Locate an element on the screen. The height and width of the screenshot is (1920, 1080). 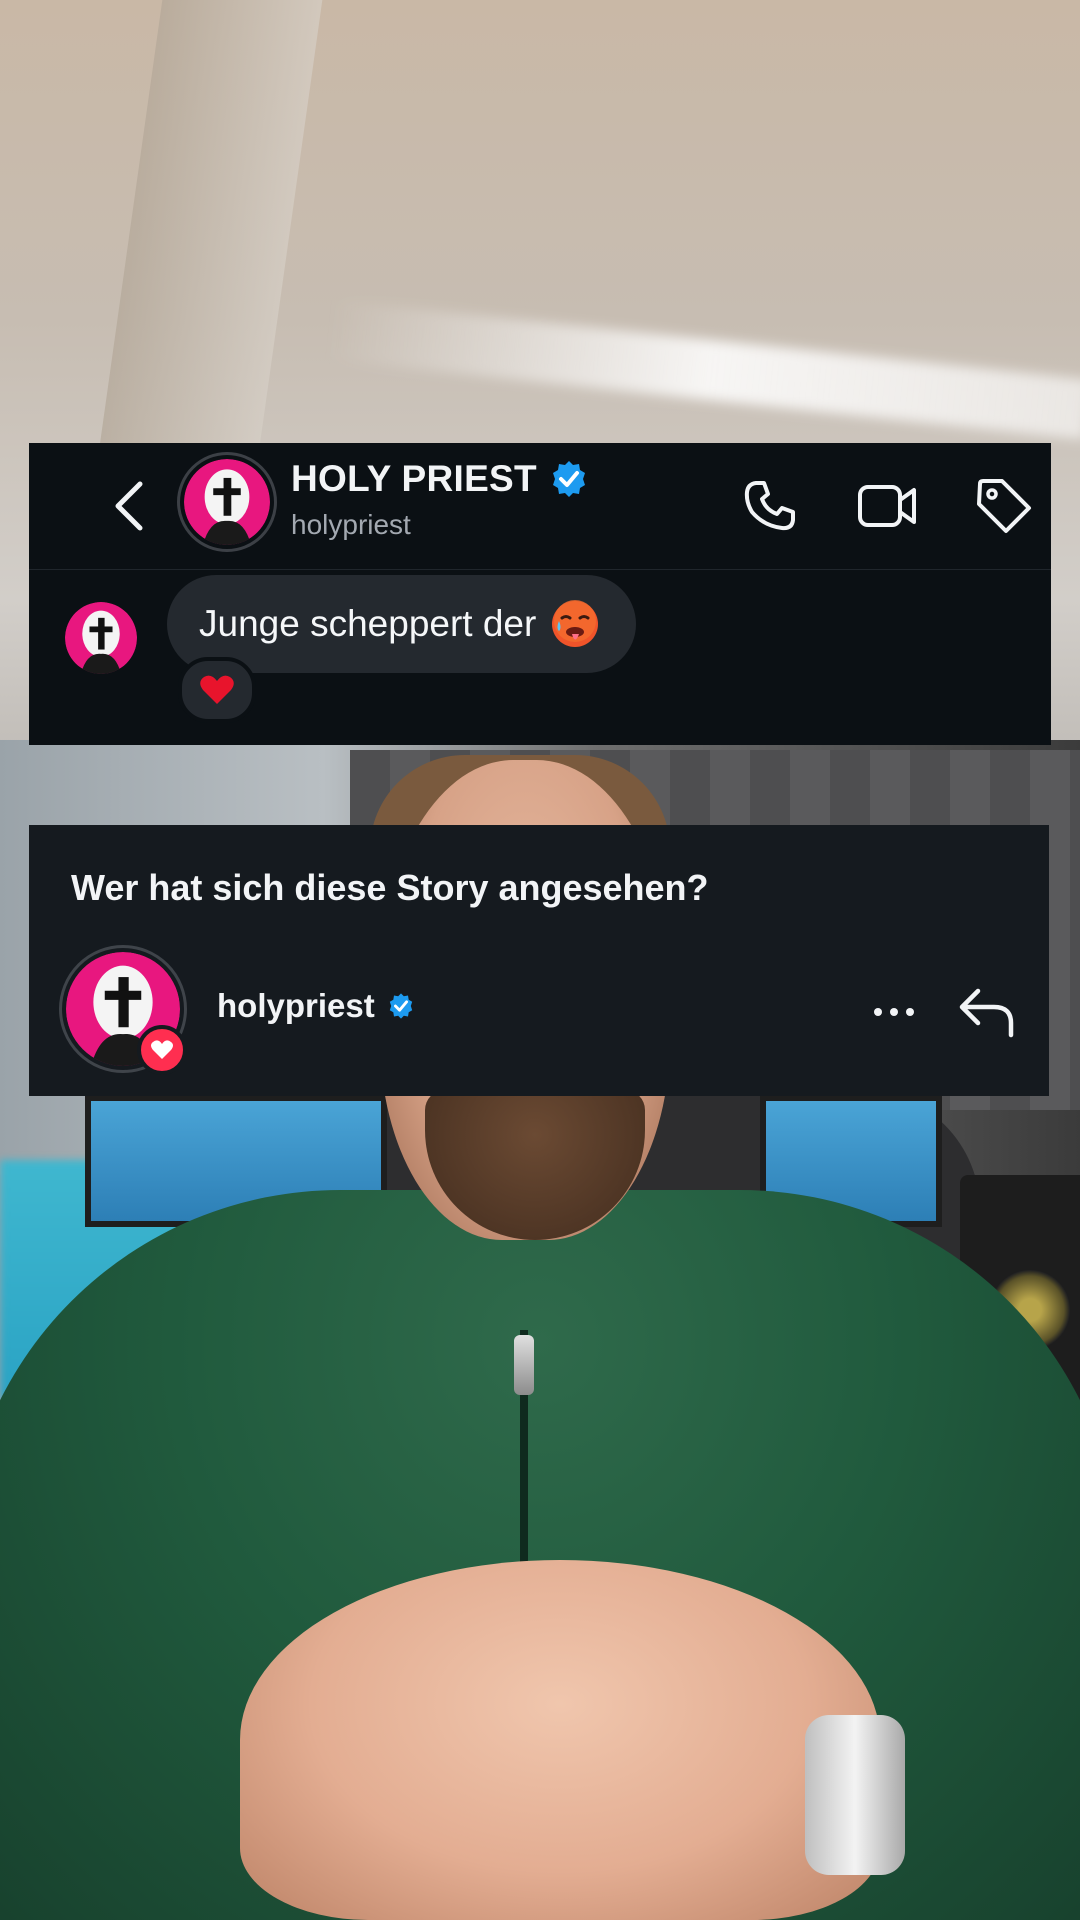
contact-handle: holypriest is located at coordinates (351, 524).